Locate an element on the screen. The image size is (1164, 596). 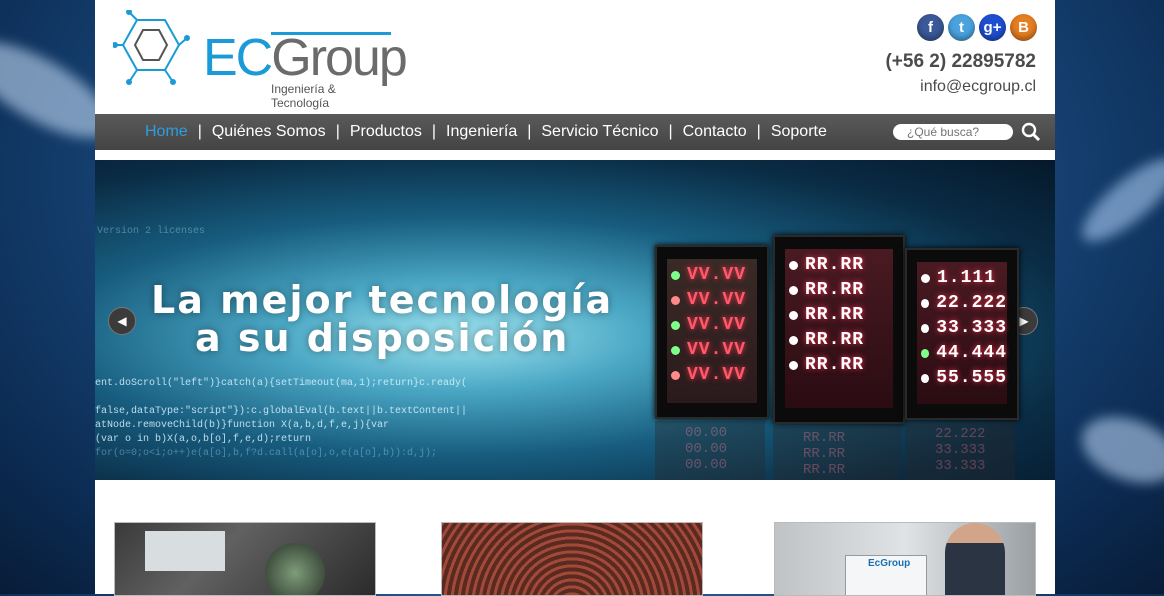
facebook-icon: f is located at coordinates (930, 27).